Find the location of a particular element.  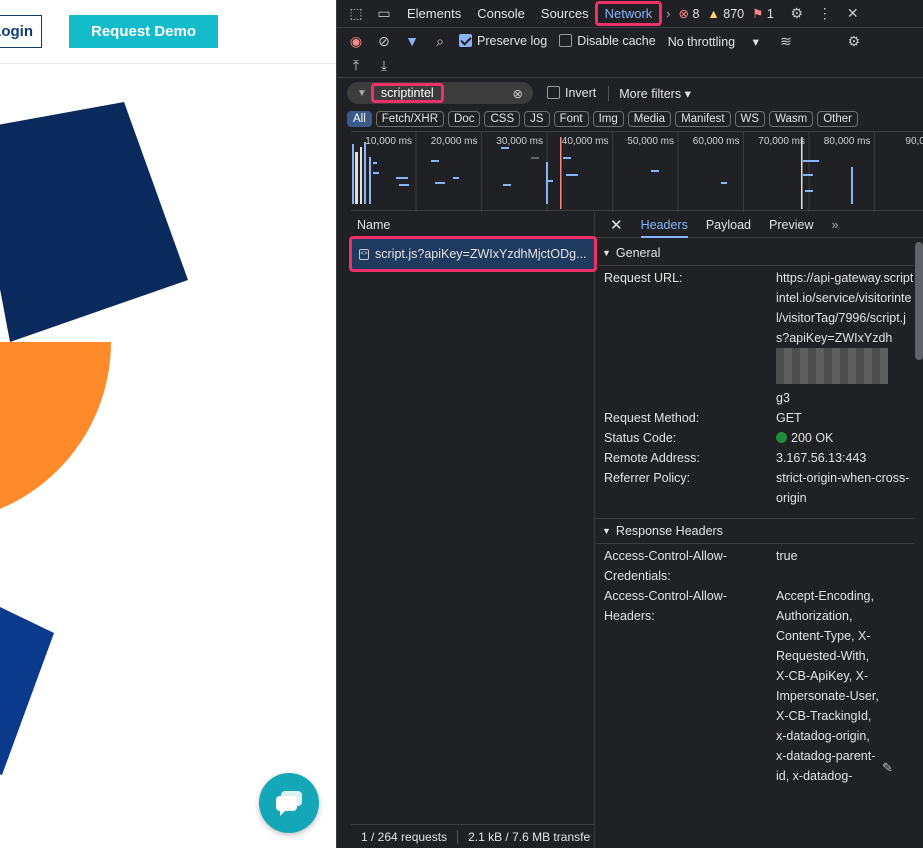

clear-icon: ⊘ is located at coordinates (384, 41).